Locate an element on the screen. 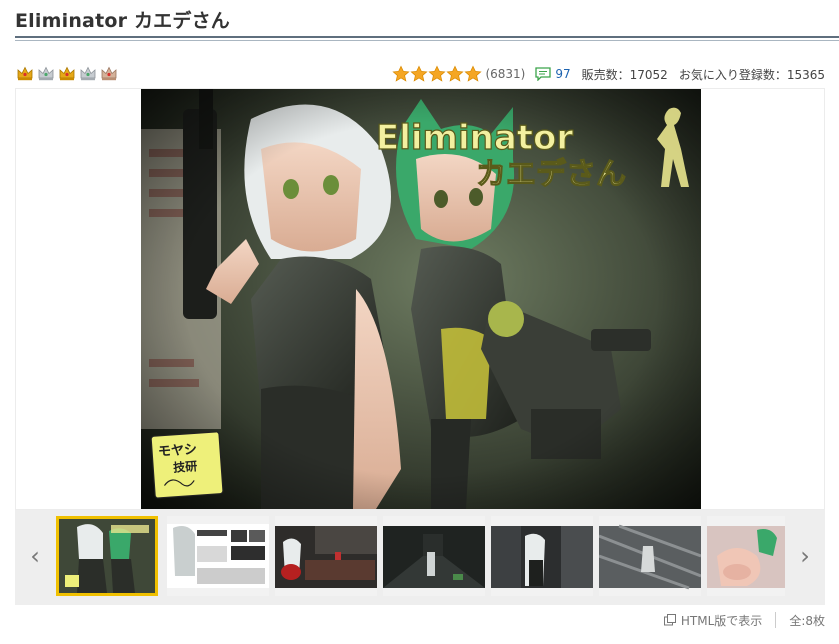 The image size is (839, 644). sales-count: 販売数：17052 is located at coordinates (624, 74).